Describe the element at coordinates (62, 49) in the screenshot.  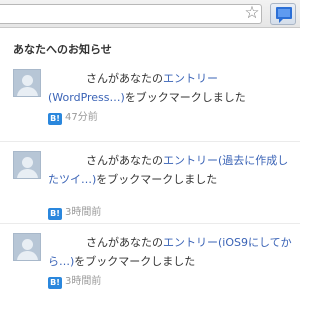
I see `popup-heading: あなたへのお知らせ` at that location.